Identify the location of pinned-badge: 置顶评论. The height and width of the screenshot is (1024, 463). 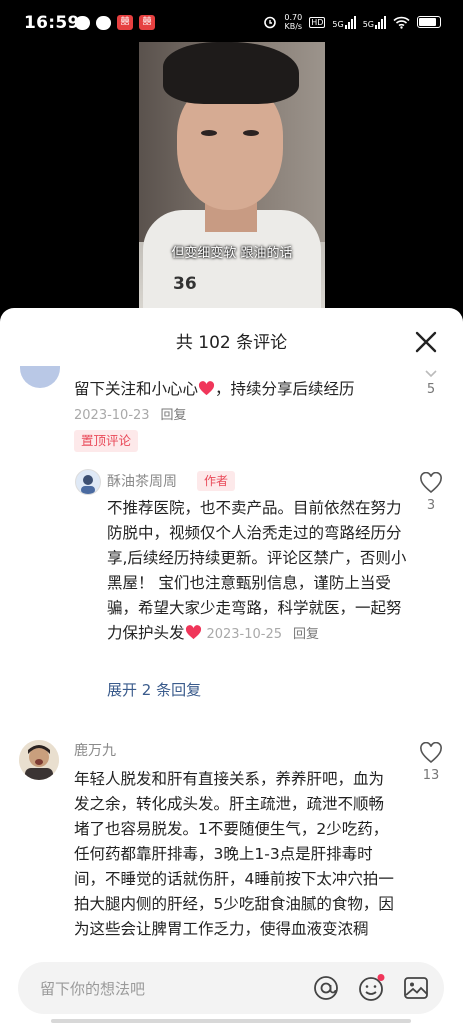
(106, 441).